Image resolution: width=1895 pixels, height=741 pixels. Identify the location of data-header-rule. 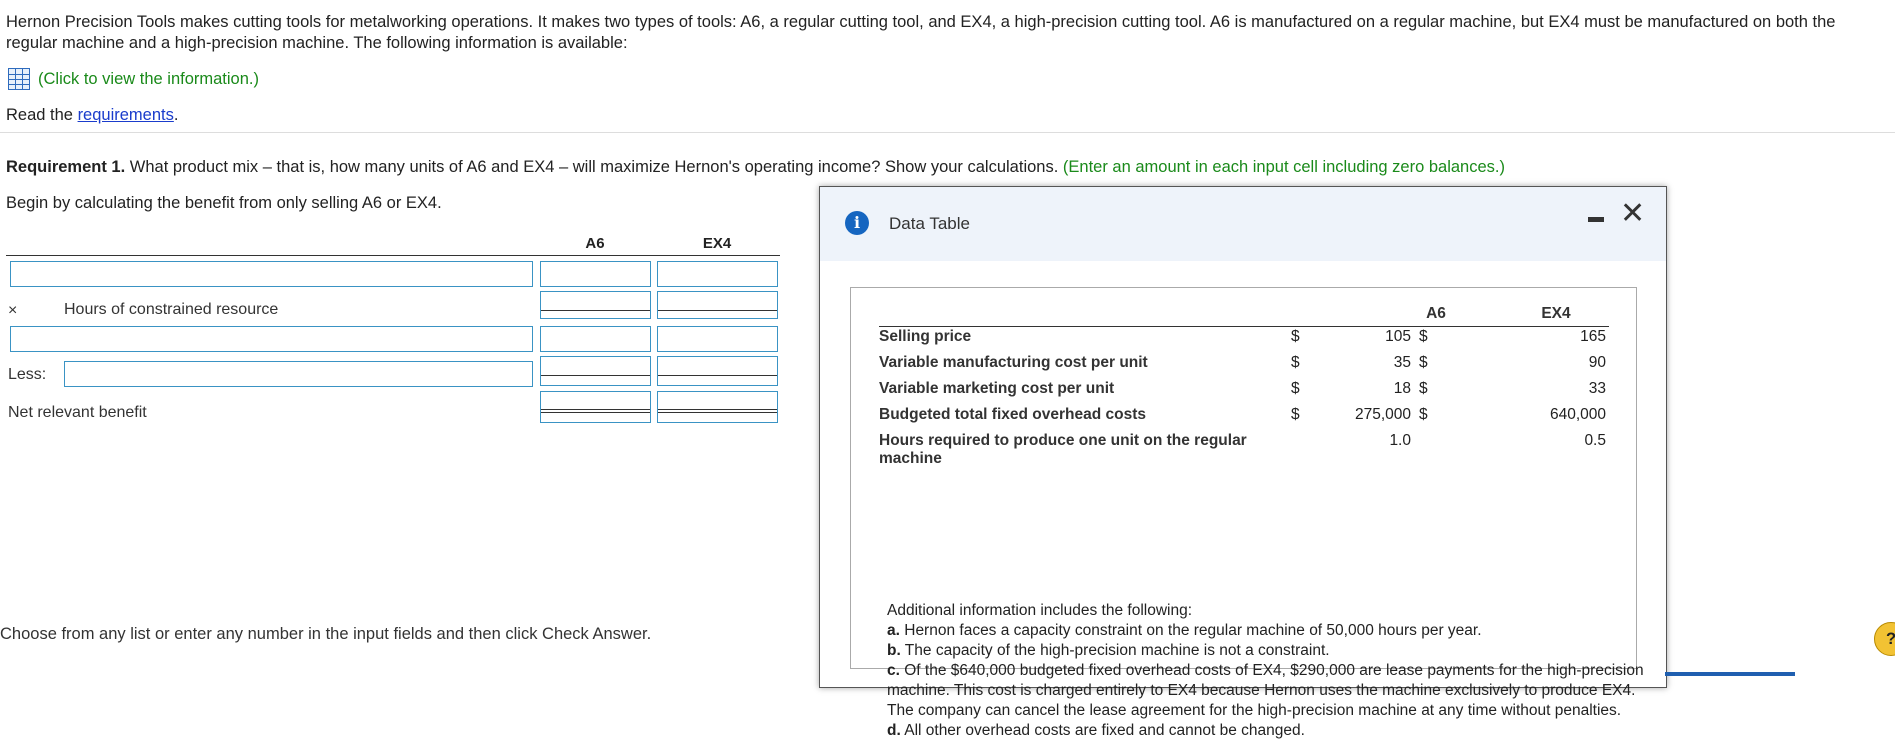
(1244, 326).